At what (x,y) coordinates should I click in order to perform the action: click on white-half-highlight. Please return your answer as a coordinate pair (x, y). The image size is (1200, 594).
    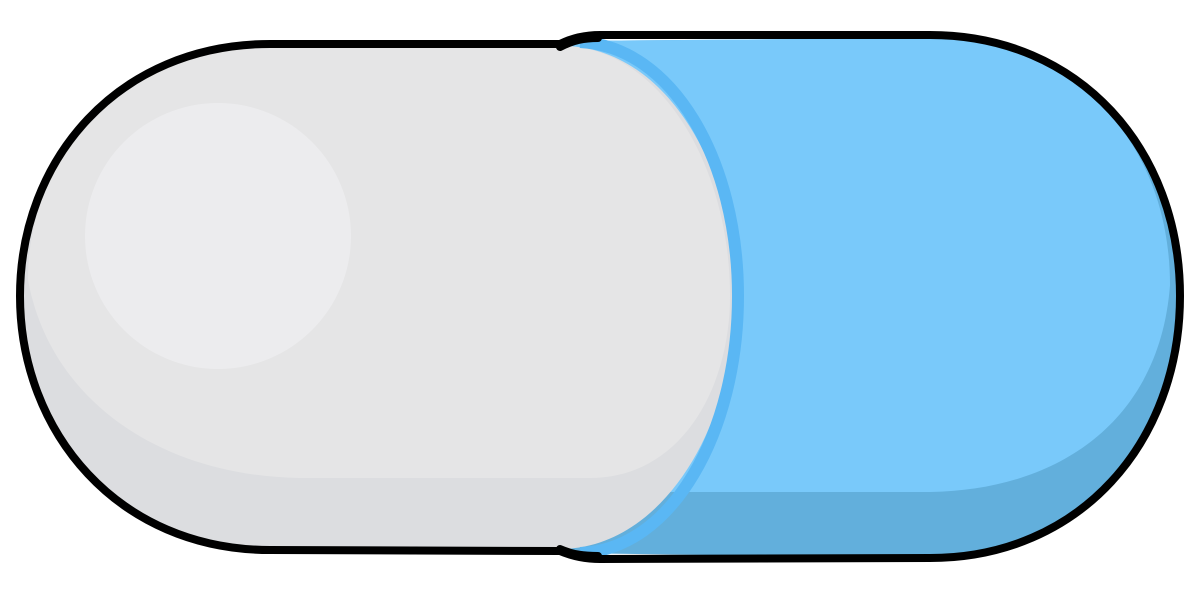
    Looking at the image, I should click on (218, 236).